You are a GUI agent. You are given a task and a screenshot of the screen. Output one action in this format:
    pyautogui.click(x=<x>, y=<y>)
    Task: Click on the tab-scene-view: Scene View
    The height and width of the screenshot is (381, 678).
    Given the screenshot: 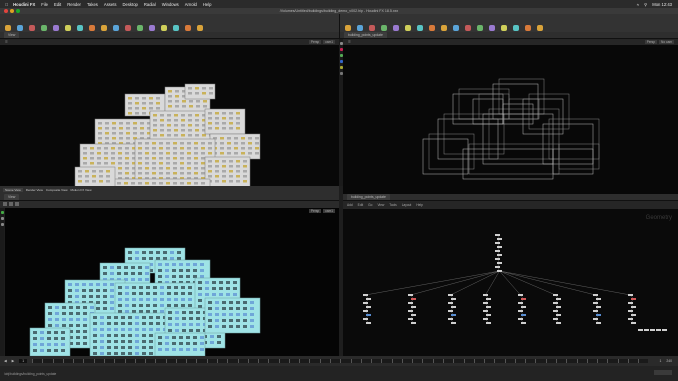 What is the action you would take?
    pyautogui.click(x=13, y=190)
    